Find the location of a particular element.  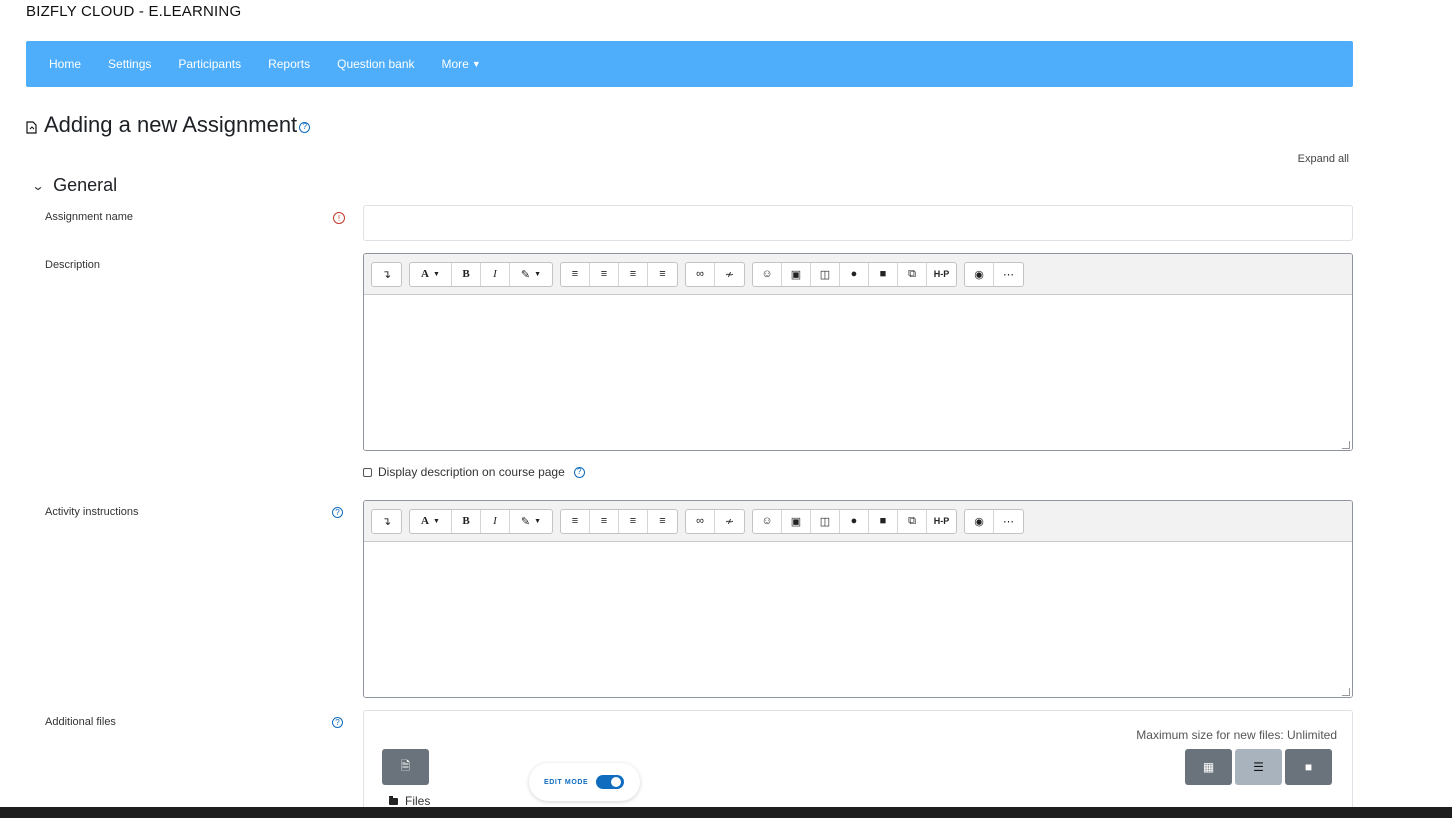

add-file-button: 🗎 is located at coordinates (405, 767).